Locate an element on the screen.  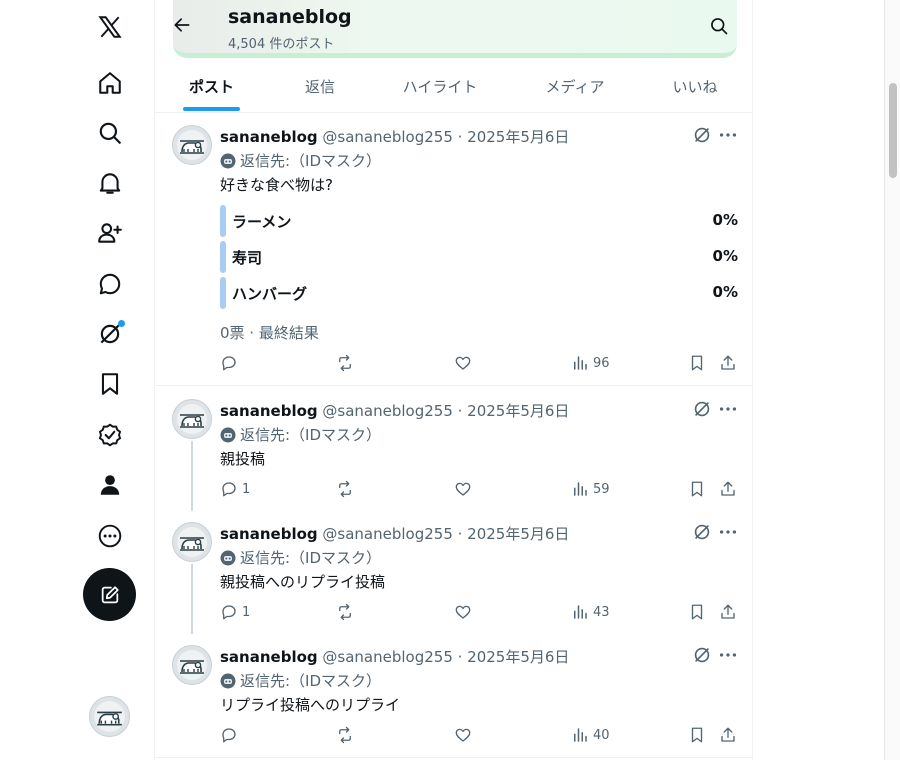
messages-icon is located at coordinates (110, 284).